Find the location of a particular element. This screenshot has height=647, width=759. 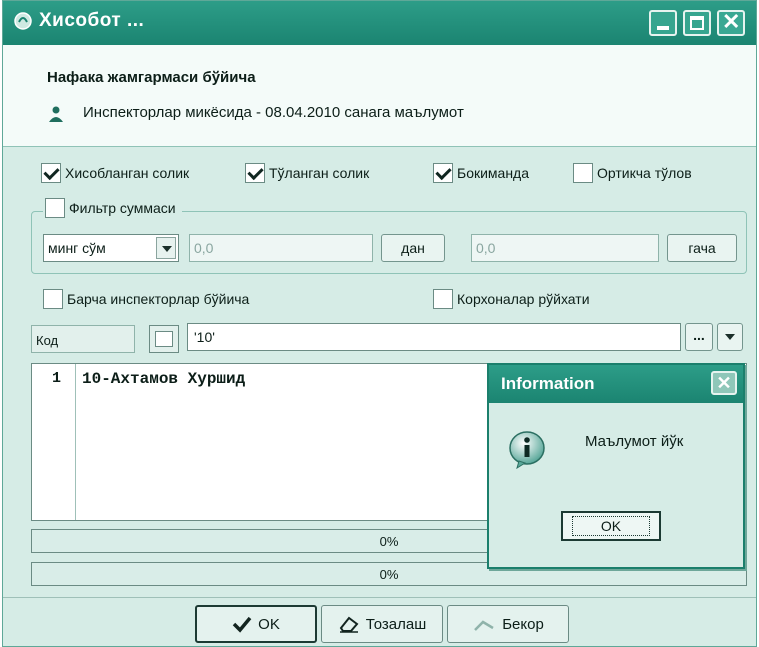

line-number: 1 is located at coordinates (57, 378).